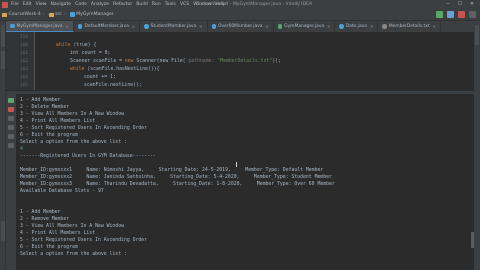 This screenshot has height=270, width=480. Describe the element at coordinates (83, 45) in the screenshot. I see `code-token: (true) {` at that location.